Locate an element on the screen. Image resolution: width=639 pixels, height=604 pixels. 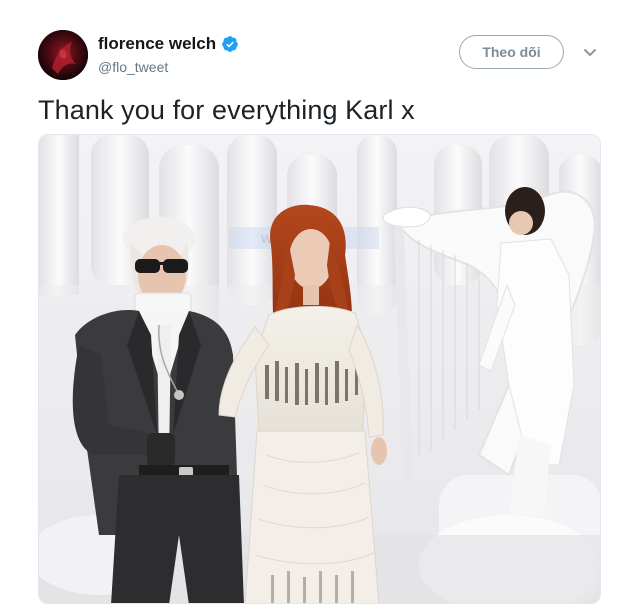
tweet-text: Thank you for everything Karl x is located at coordinates (226, 110).